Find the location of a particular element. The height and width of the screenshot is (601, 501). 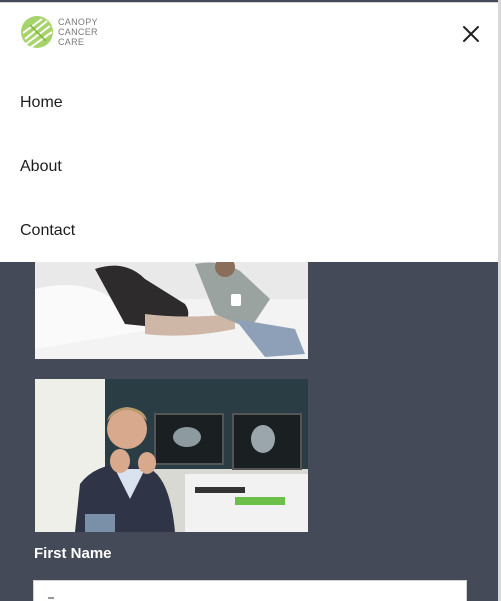

photo-people-on-couch is located at coordinates (171, 309).